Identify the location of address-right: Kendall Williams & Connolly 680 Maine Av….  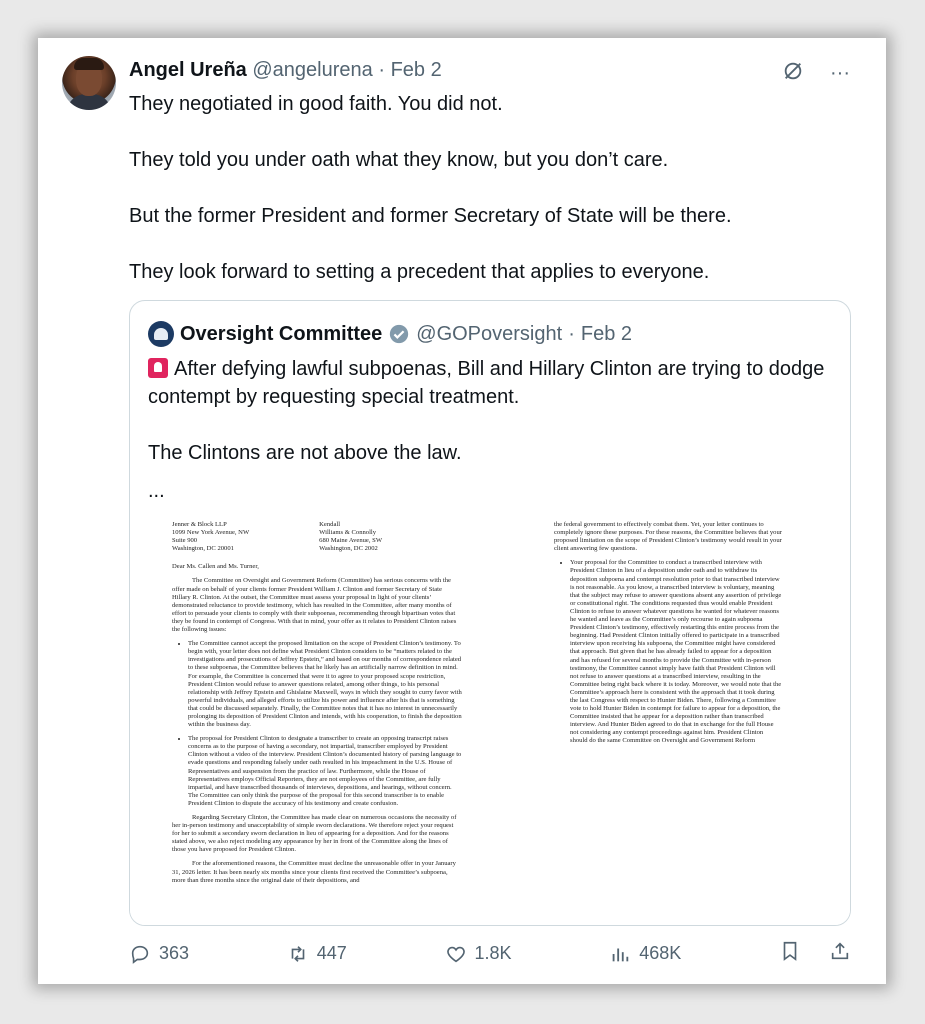
(350, 537).